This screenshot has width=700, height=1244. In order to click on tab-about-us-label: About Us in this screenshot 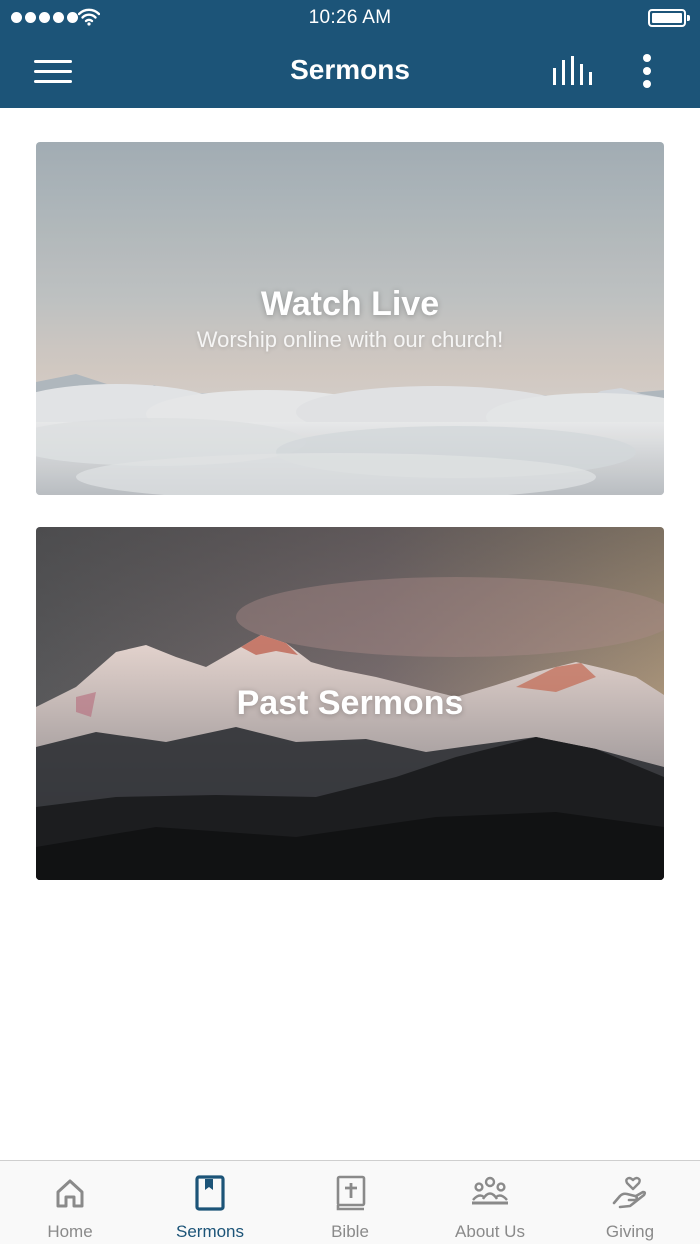, I will do `click(490, 1231)`.